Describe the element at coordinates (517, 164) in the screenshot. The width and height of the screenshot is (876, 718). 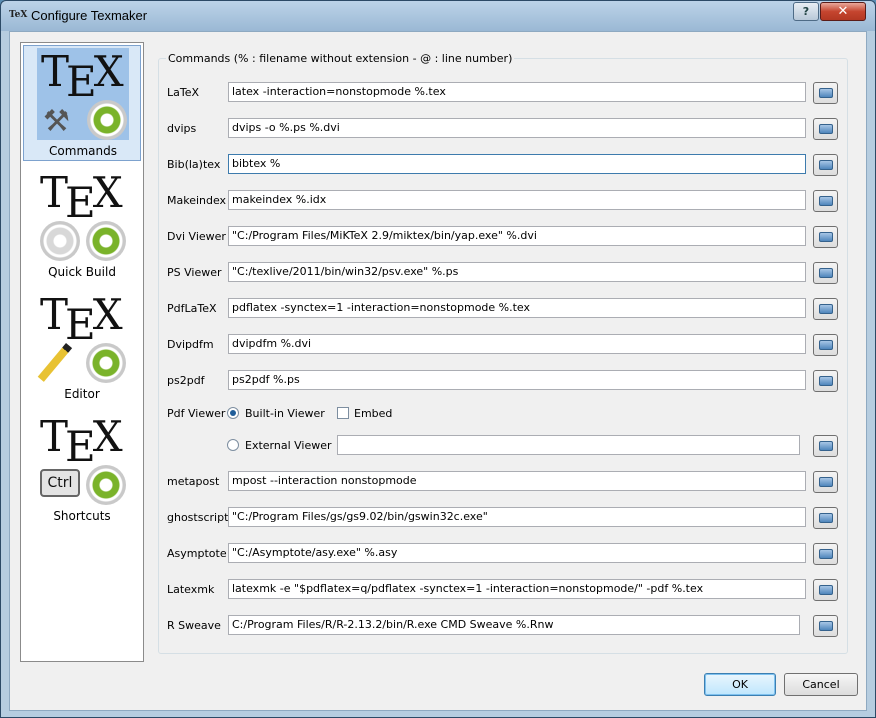
I see `bibtex-command-field: bibtex %` at that location.